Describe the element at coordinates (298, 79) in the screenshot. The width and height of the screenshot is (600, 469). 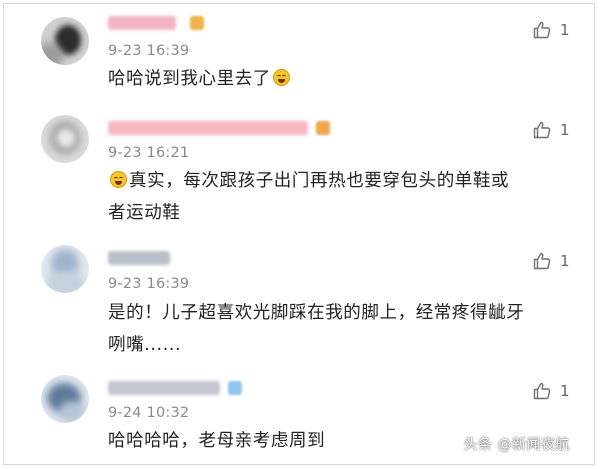
I see `comment-text: 哈哈说到我心里去了` at that location.